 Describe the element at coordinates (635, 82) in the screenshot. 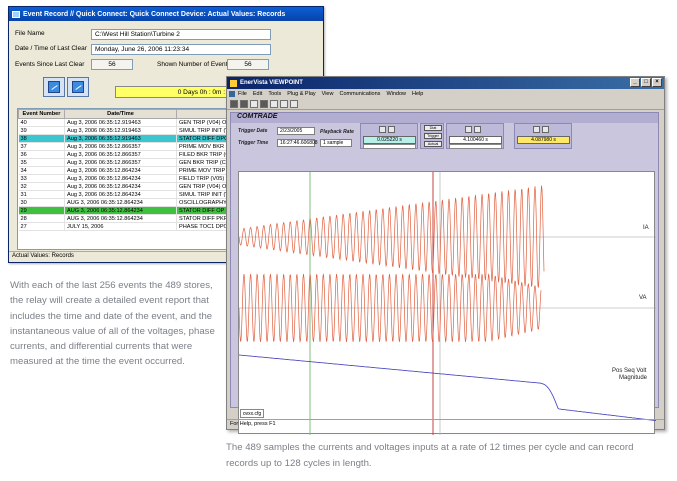

I see `minimize-button: _` at that location.